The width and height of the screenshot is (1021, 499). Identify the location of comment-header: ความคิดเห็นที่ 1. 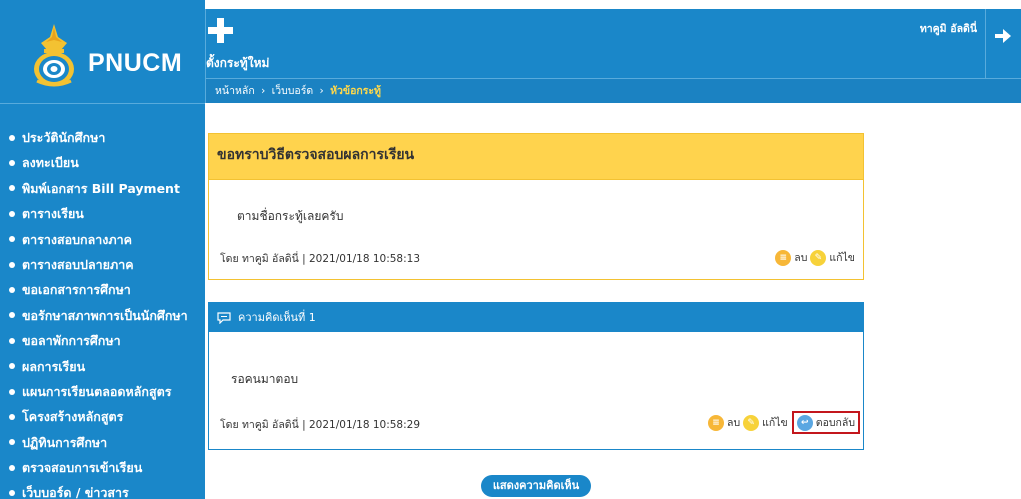
(536, 317).